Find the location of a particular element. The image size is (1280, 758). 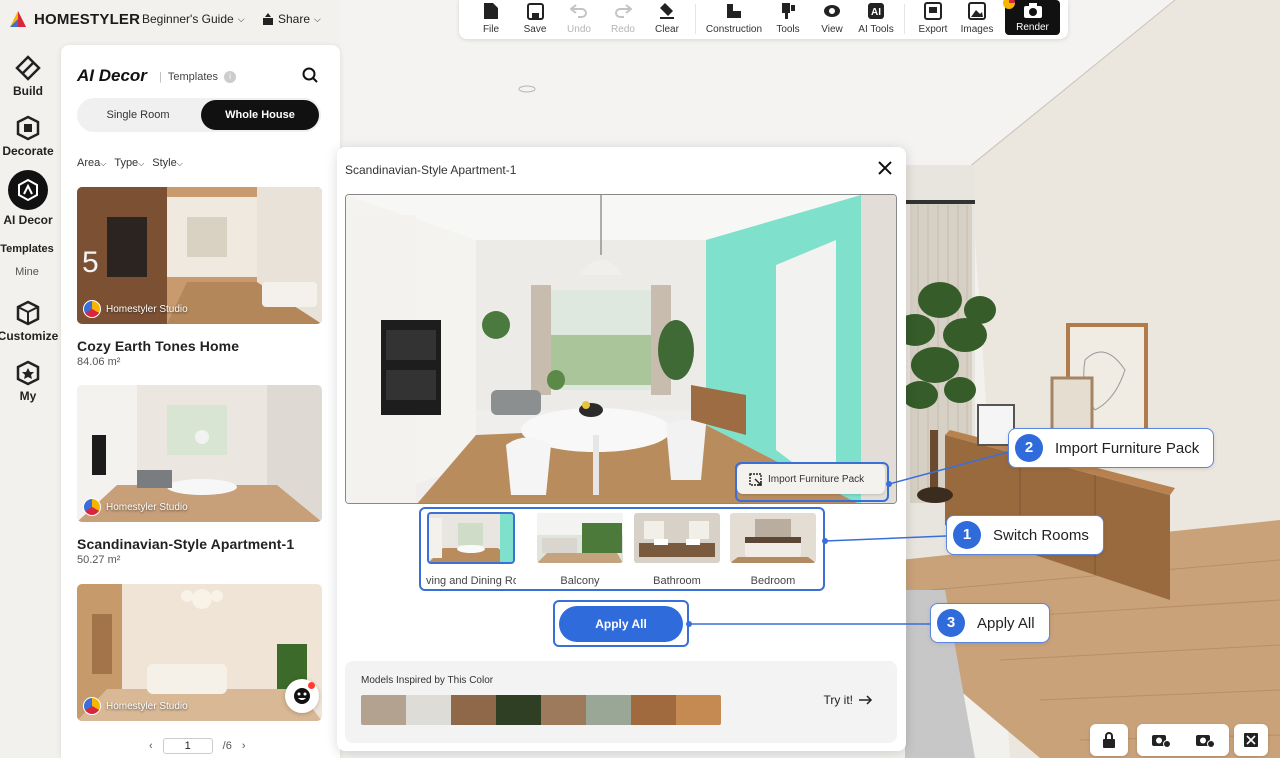

images-label: Images is located at coordinates (977, 29).